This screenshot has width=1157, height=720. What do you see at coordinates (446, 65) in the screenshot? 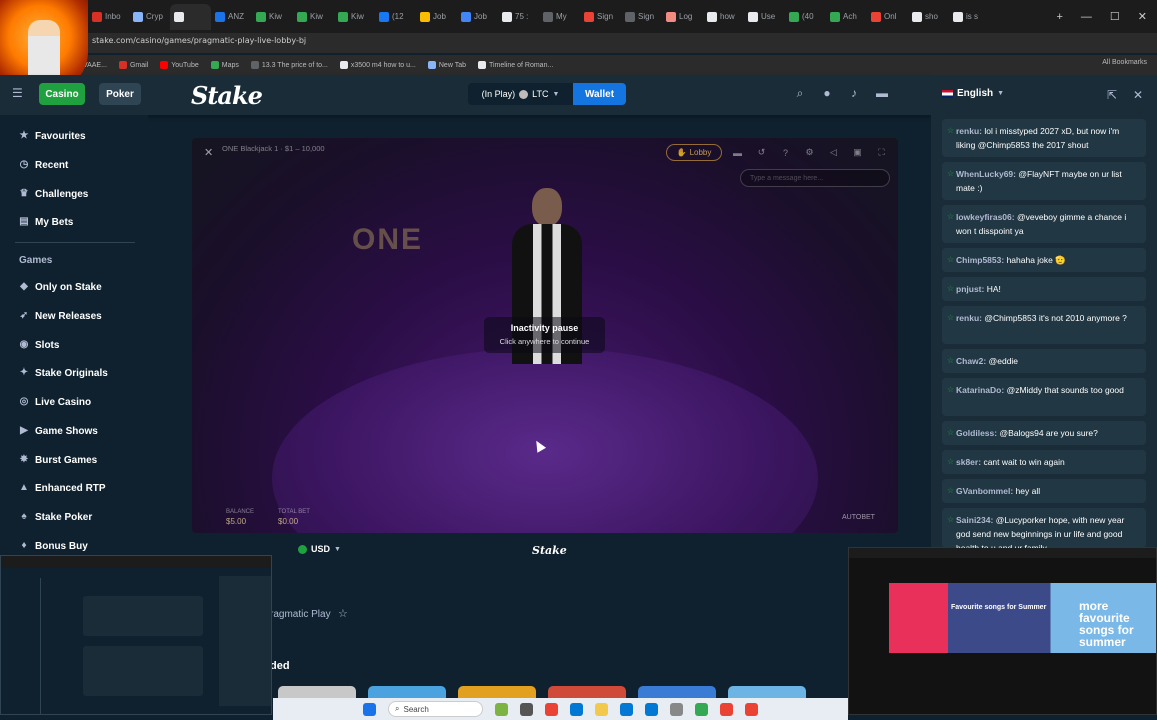
I see `bookmark-item: New Tab` at bounding box center [446, 65].